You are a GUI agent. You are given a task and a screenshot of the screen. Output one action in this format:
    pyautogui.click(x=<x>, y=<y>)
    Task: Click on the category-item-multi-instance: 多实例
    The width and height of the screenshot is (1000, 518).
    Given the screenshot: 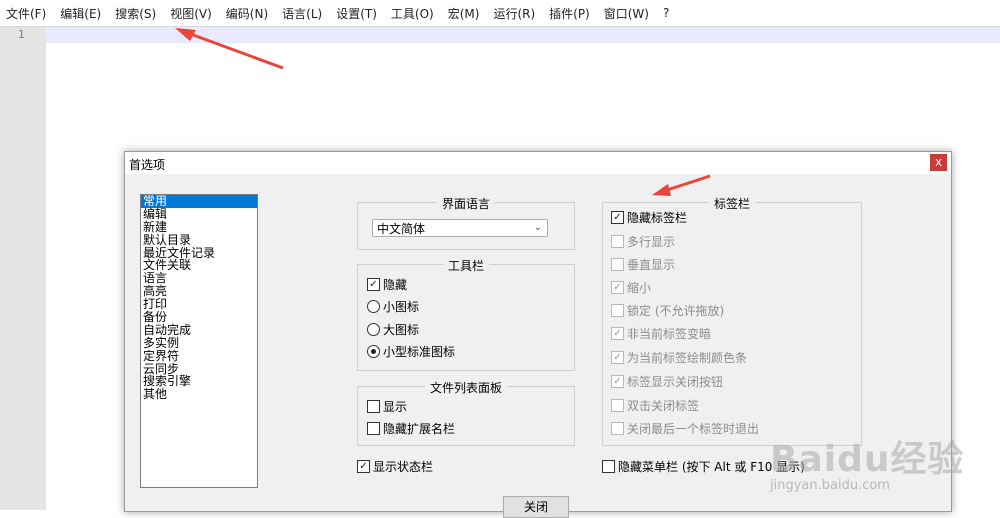 What is the action you would take?
    pyautogui.click(x=199, y=343)
    